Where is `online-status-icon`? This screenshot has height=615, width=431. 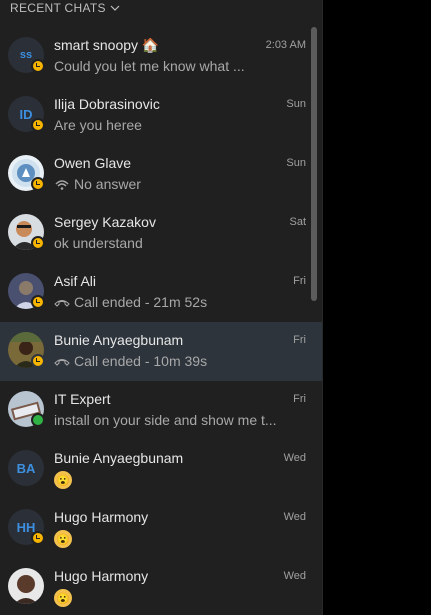 online-status-icon is located at coordinates (38, 420).